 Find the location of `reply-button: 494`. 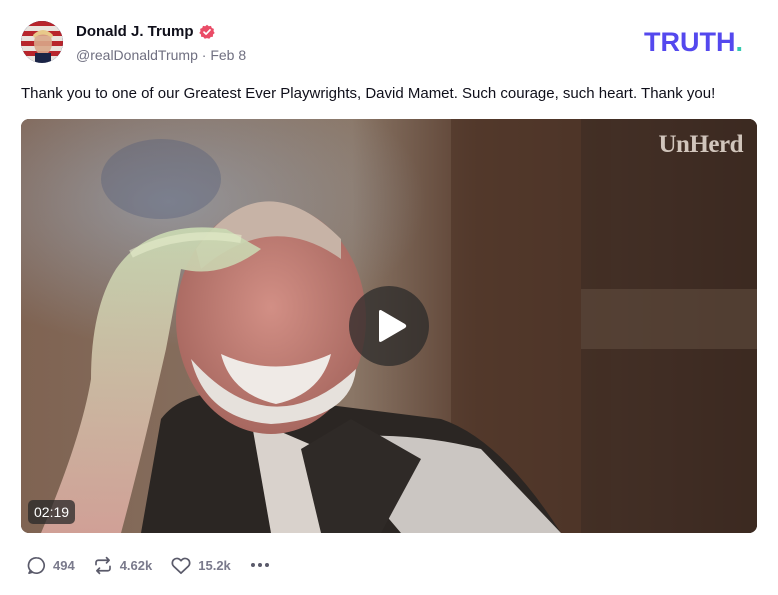

reply-button: 494 is located at coordinates (50, 565).